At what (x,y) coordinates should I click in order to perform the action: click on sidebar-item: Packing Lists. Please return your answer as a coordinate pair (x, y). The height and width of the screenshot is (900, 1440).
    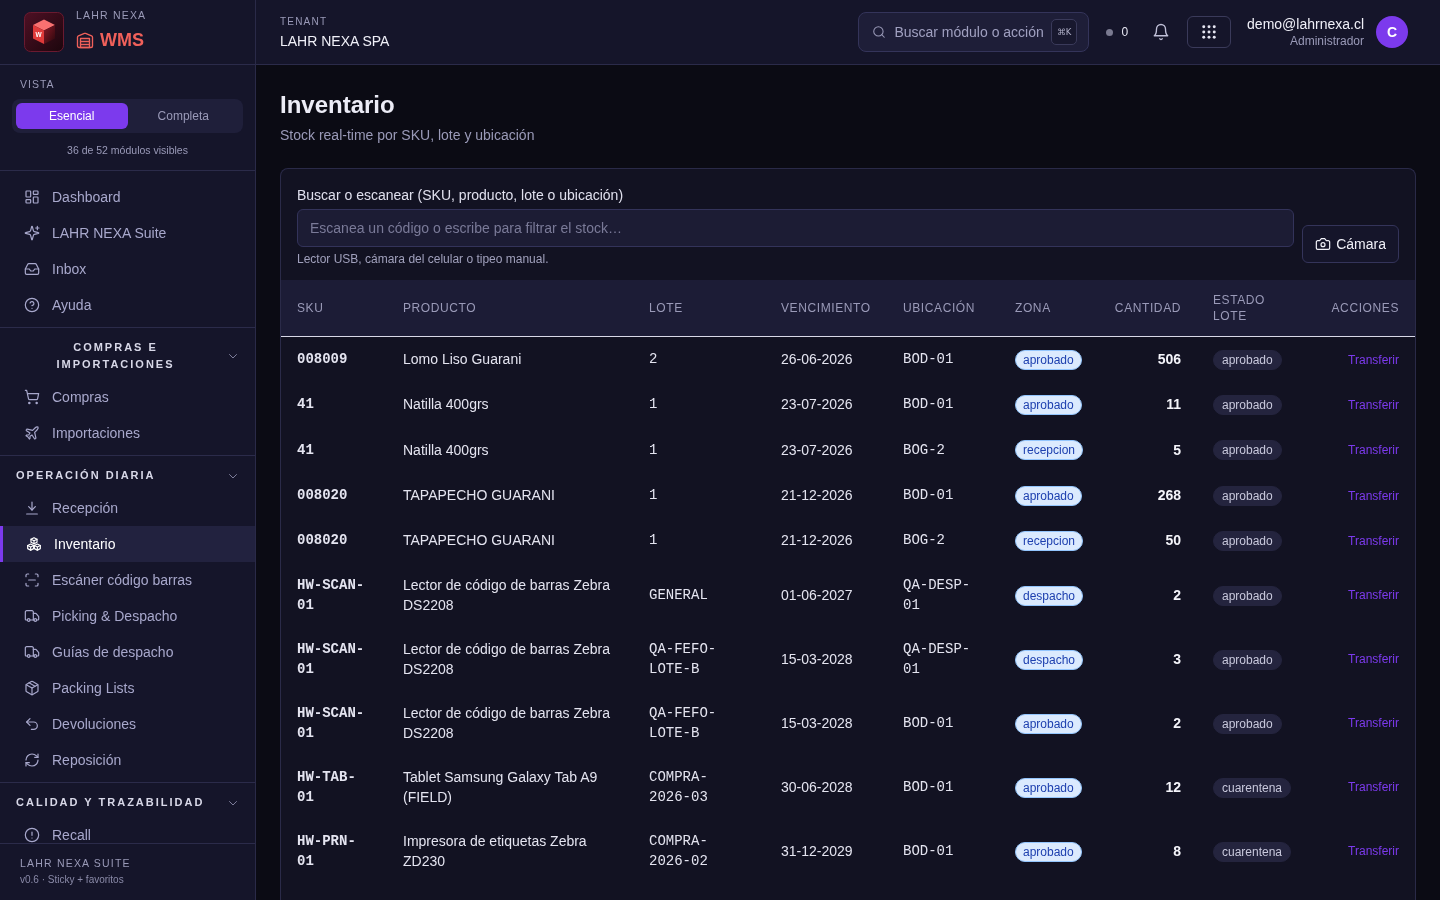
    Looking at the image, I should click on (127, 688).